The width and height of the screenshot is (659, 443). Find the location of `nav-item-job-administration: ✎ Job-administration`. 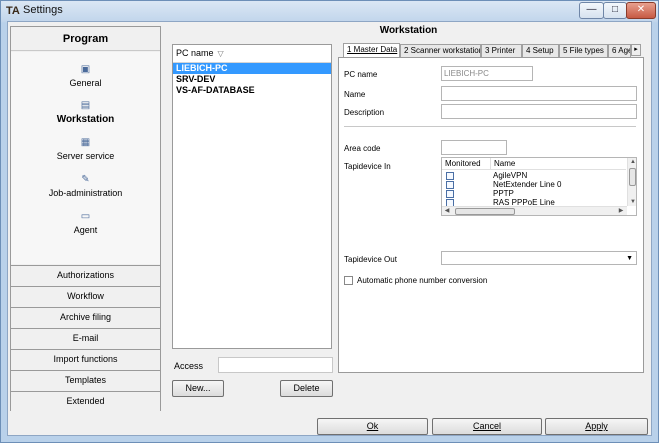

nav-item-job-administration: ✎ Job-administration is located at coordinates (85, 186).